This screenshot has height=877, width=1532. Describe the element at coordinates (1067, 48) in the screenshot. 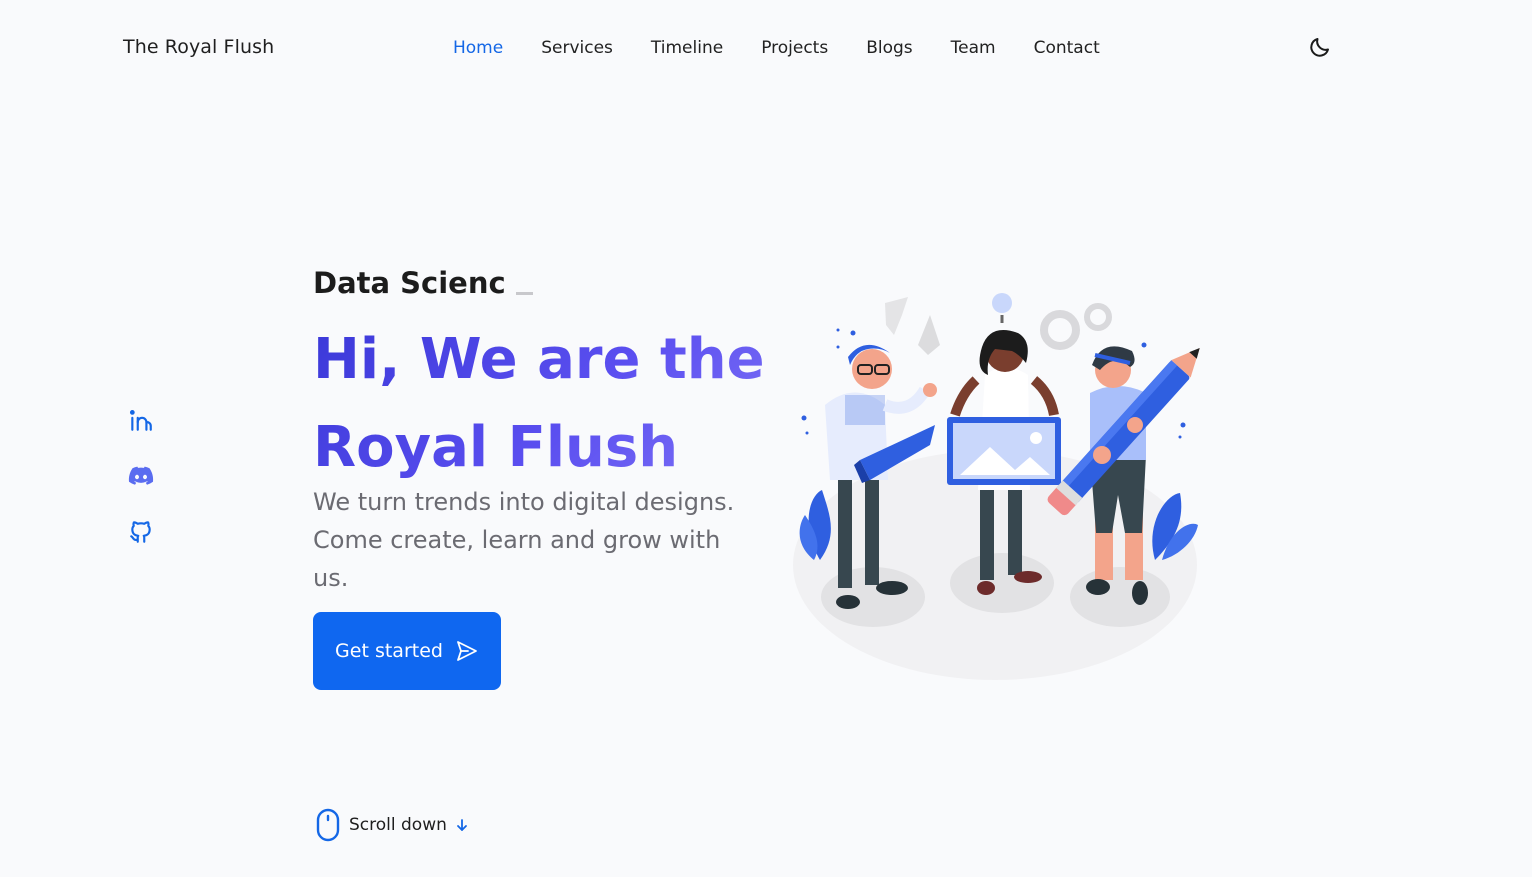

I see `nav-item-contact: Contact` at that location.